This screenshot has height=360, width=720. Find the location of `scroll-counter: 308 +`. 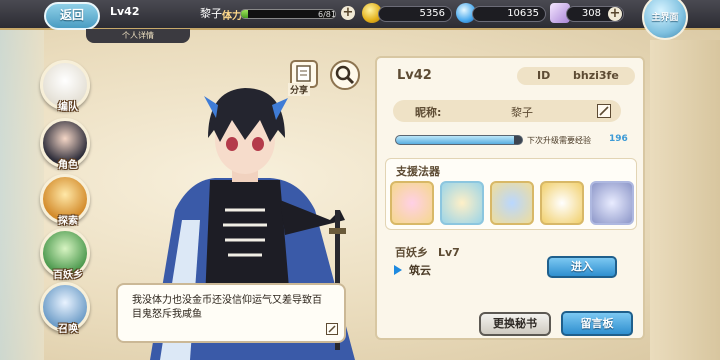

scroll-counter: 308 + is located at coordinates (595, 14).